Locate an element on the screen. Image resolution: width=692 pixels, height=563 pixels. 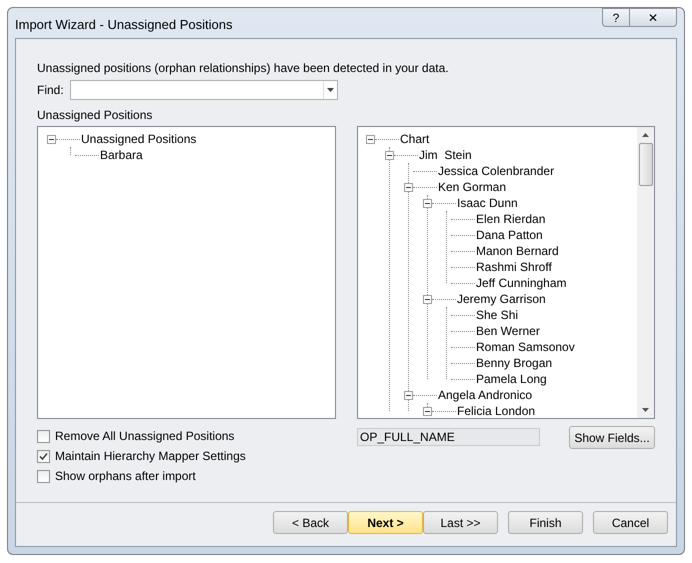
wizard-button: Last >> is located at coordinates (460, 522).